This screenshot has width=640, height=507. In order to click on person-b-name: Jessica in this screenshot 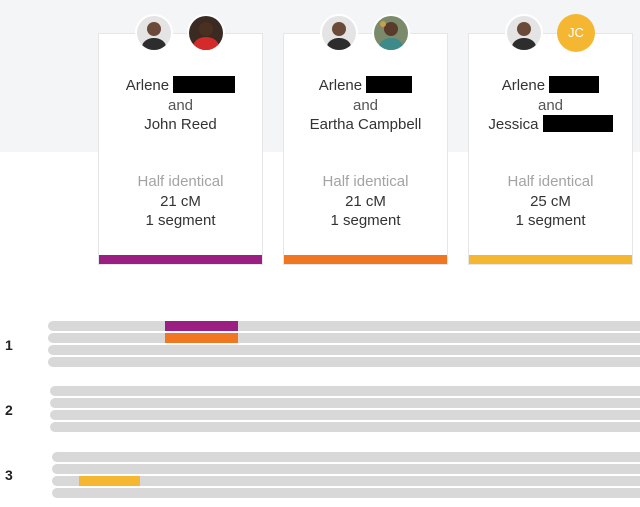, I will do `click(513, 124)`.